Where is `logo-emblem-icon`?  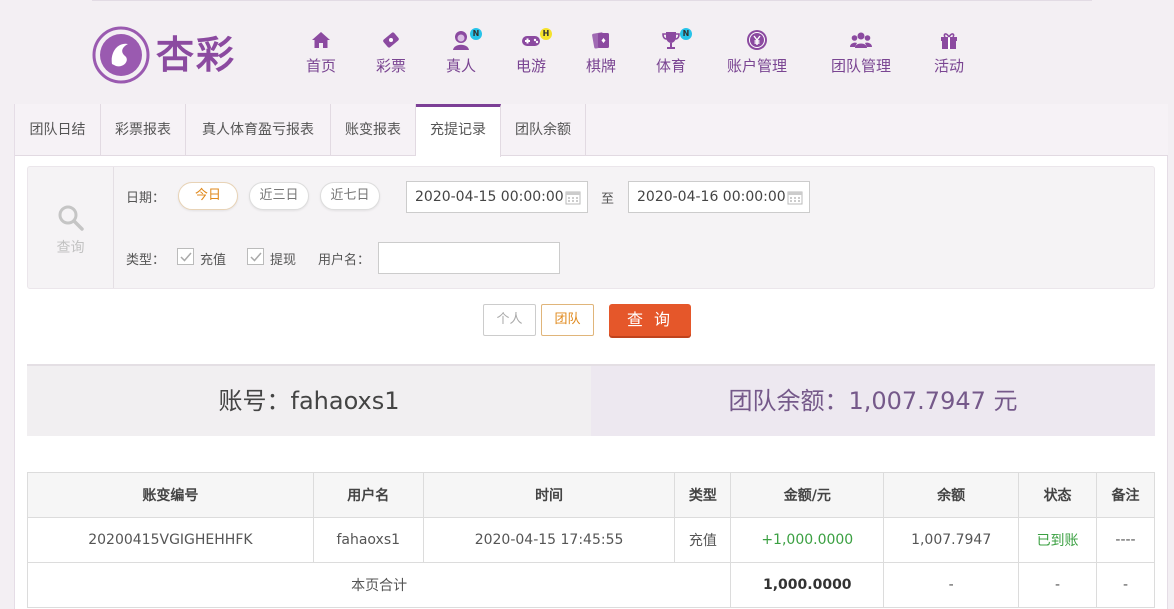
logo-emblem-icon is located at coordinates (121, 55).